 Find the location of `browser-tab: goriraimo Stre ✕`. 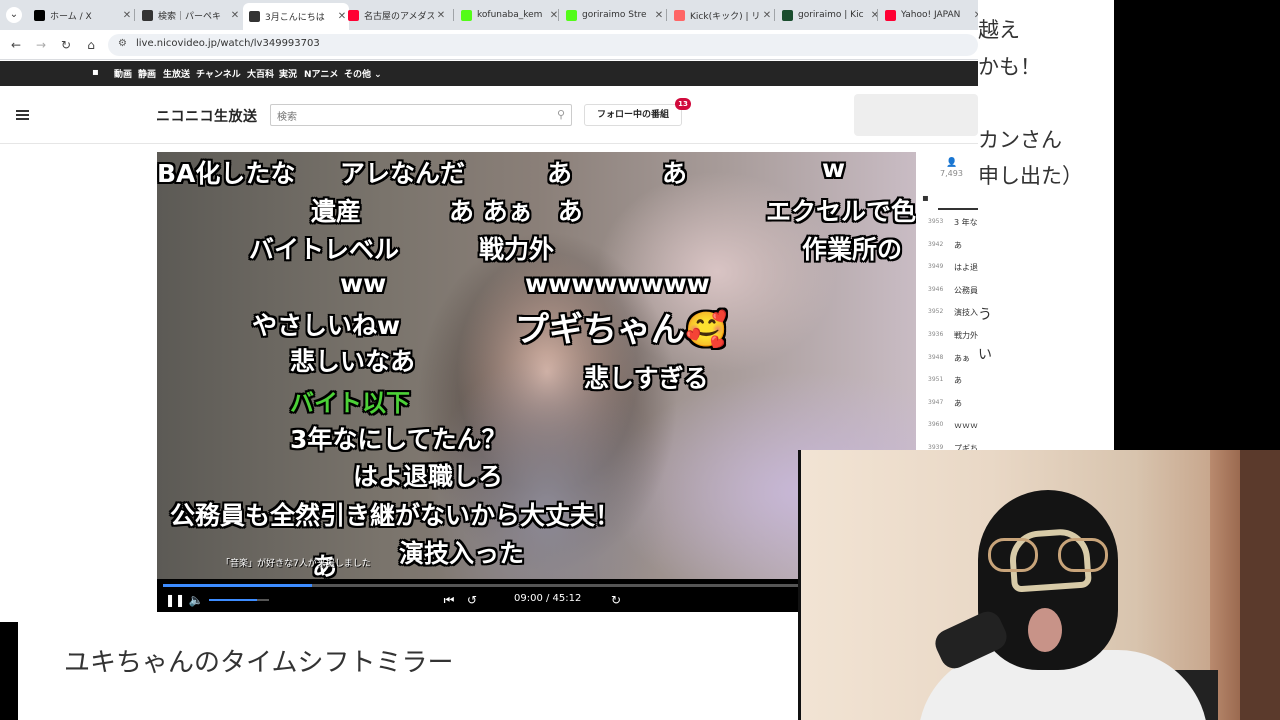

browser-tab: goriraimo Stre ✕ is located at coordinates (613, 15).